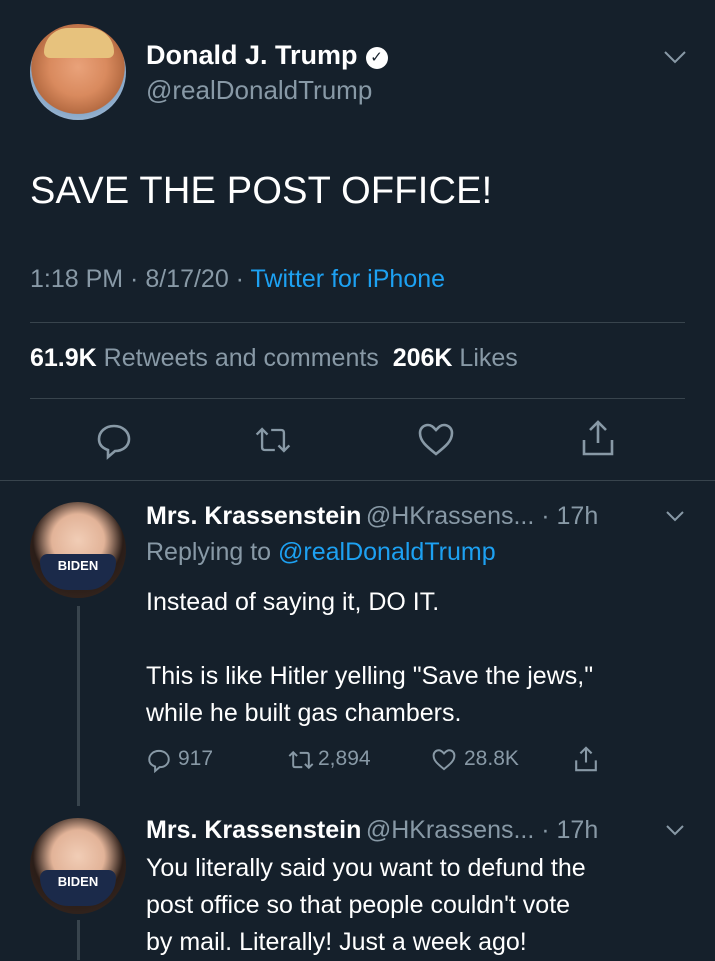  Describe the element at coordinates (348, 279) in the screenshot. I see `tweet-source-link: Twitter for iPhone` at that location.